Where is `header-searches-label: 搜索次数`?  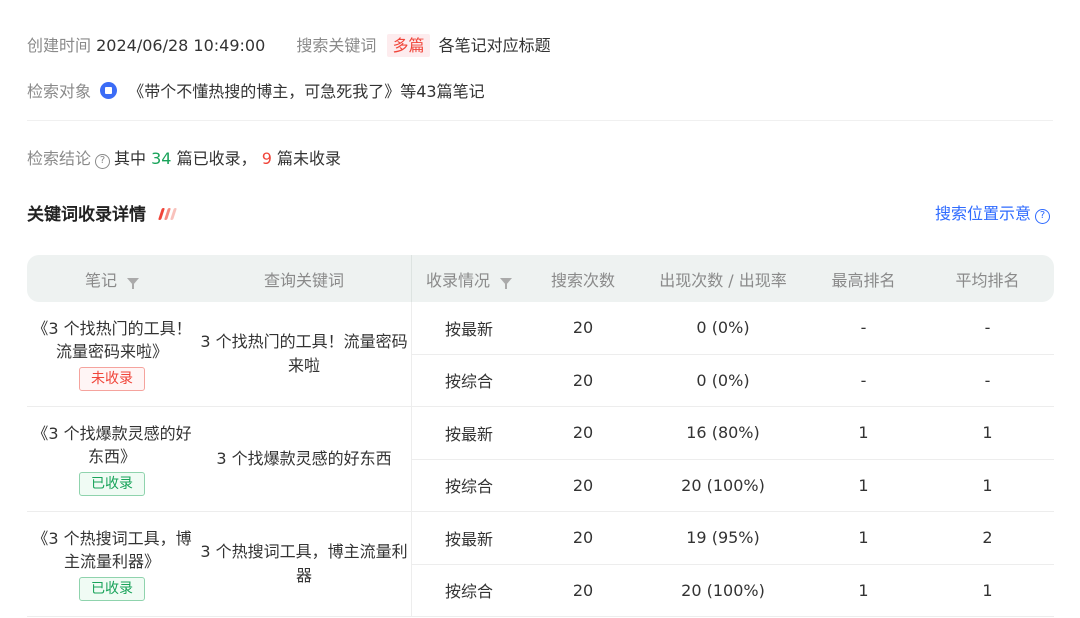
header-searches-label: 搜索次数 is located at coordinates (582, 280).